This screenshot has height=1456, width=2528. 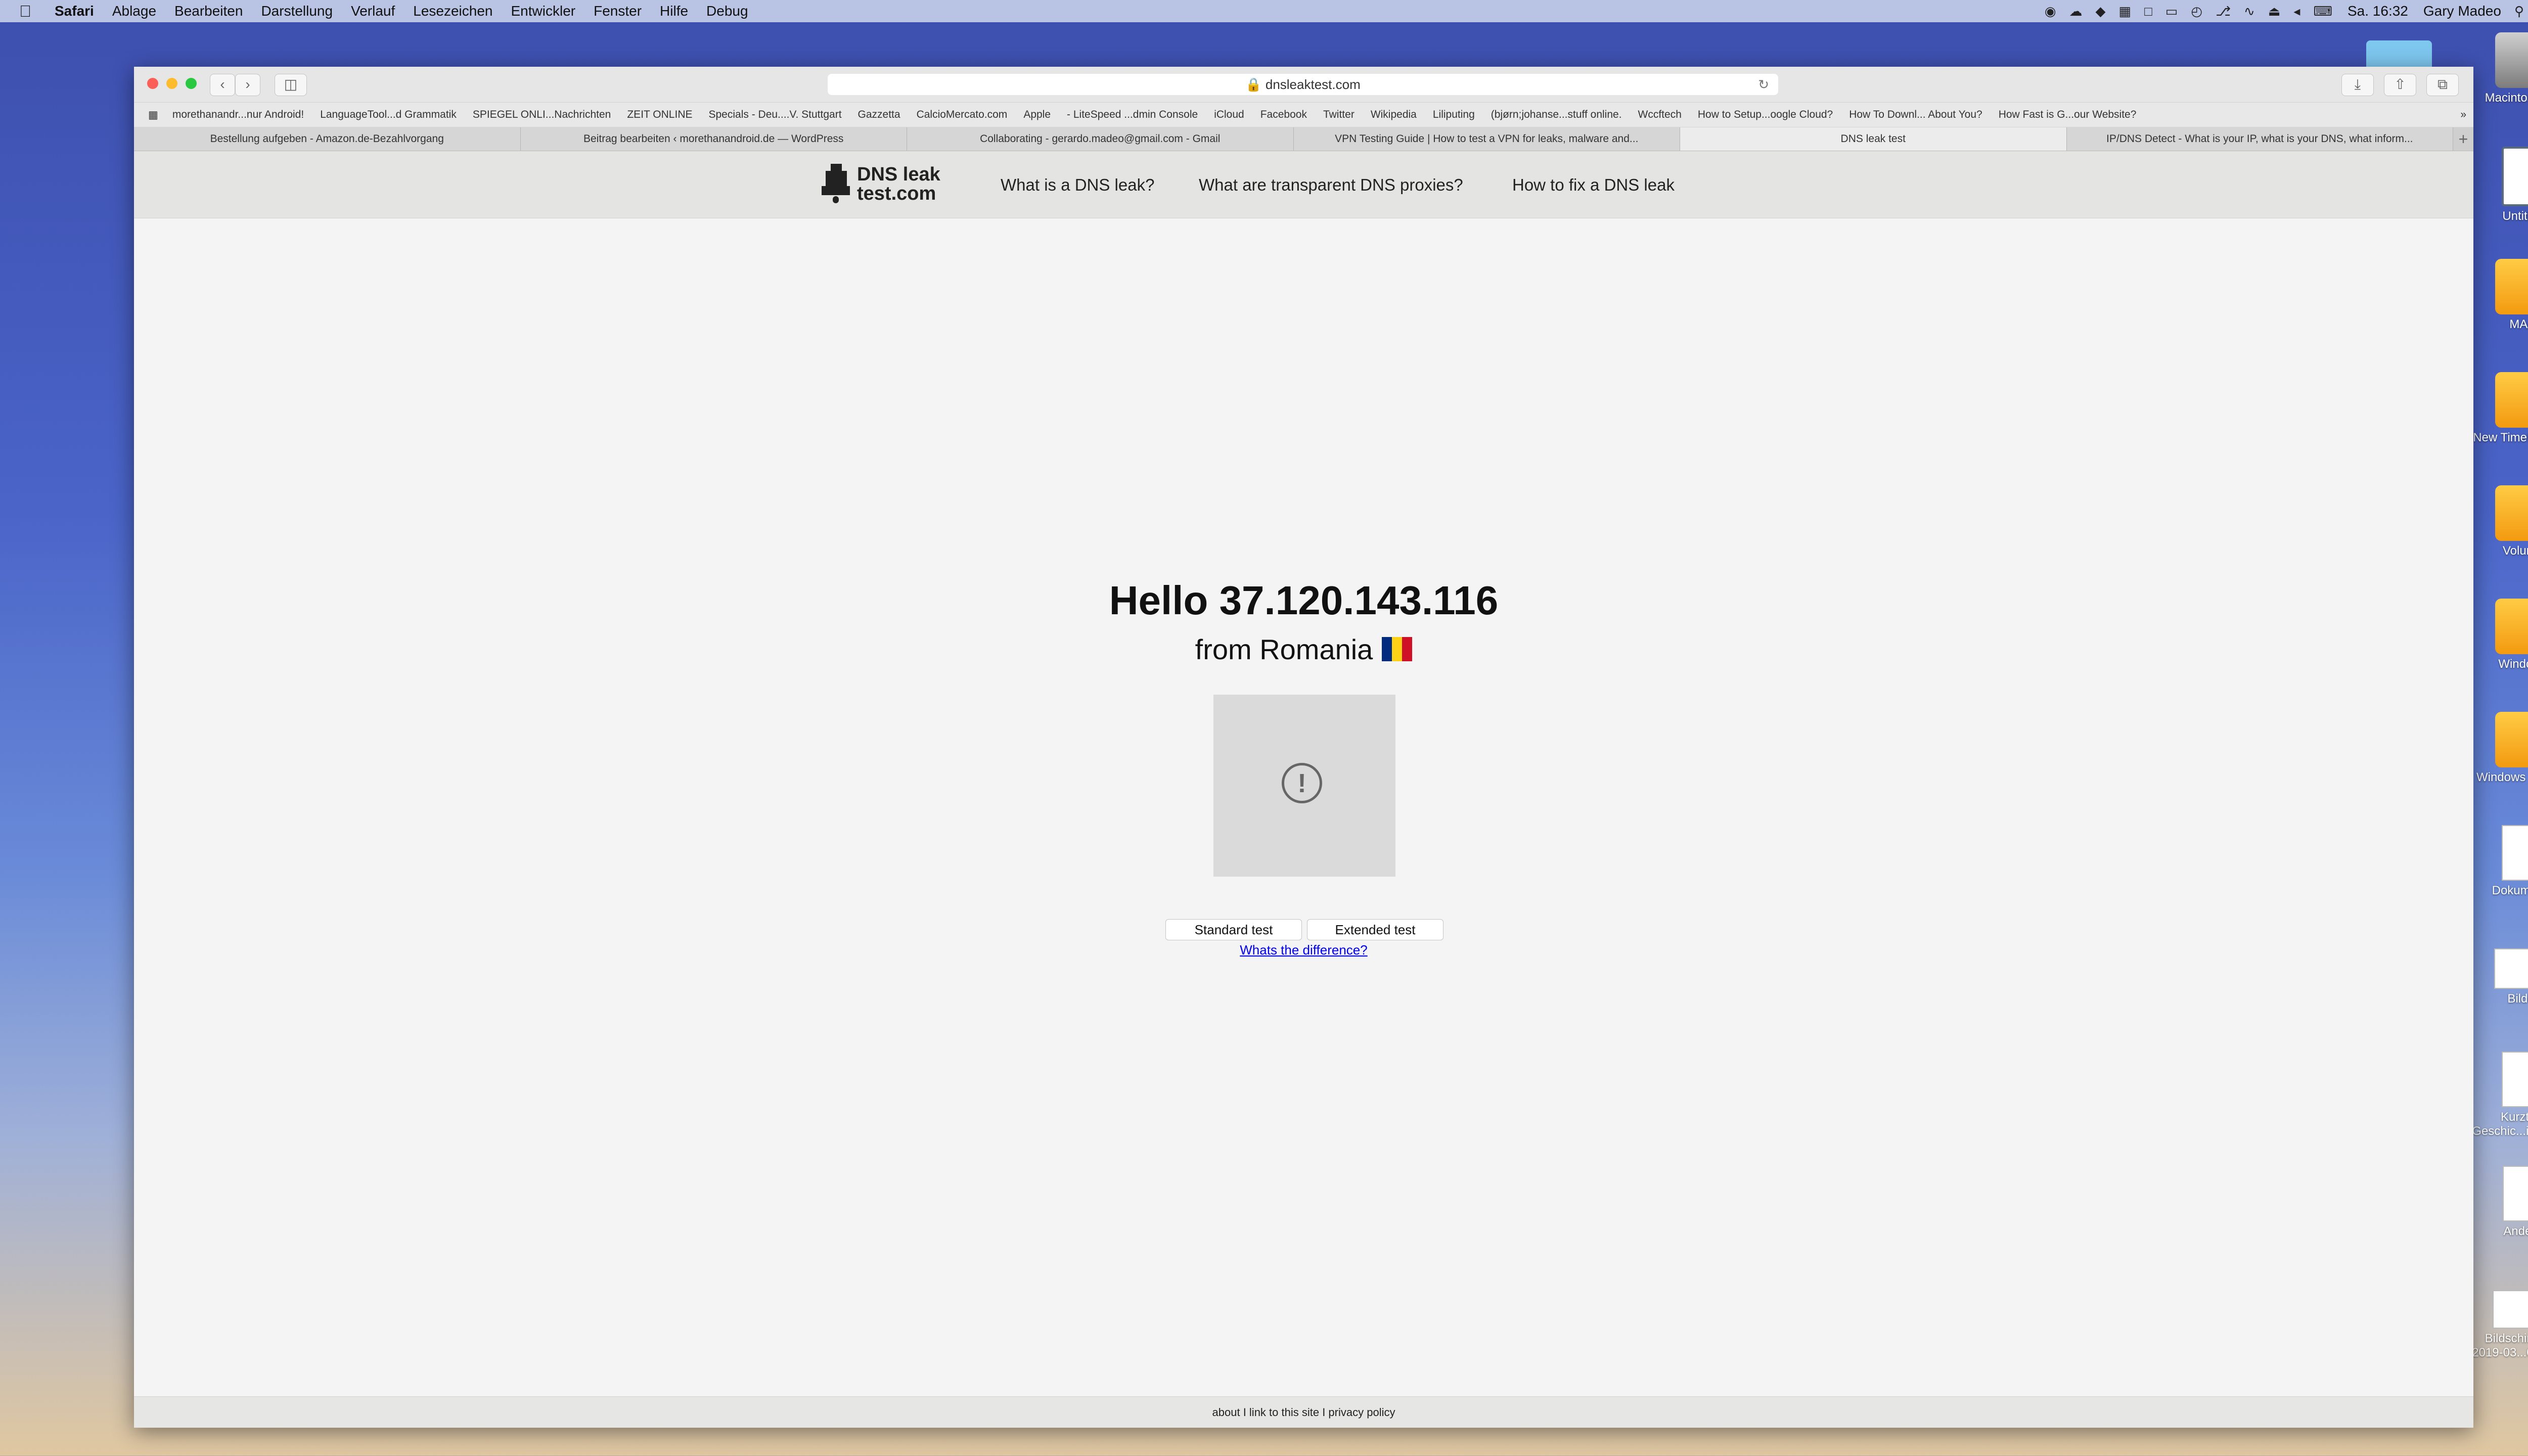 I want to click on bookmark-item: Wikipedia, so click(x=1394, y=115).